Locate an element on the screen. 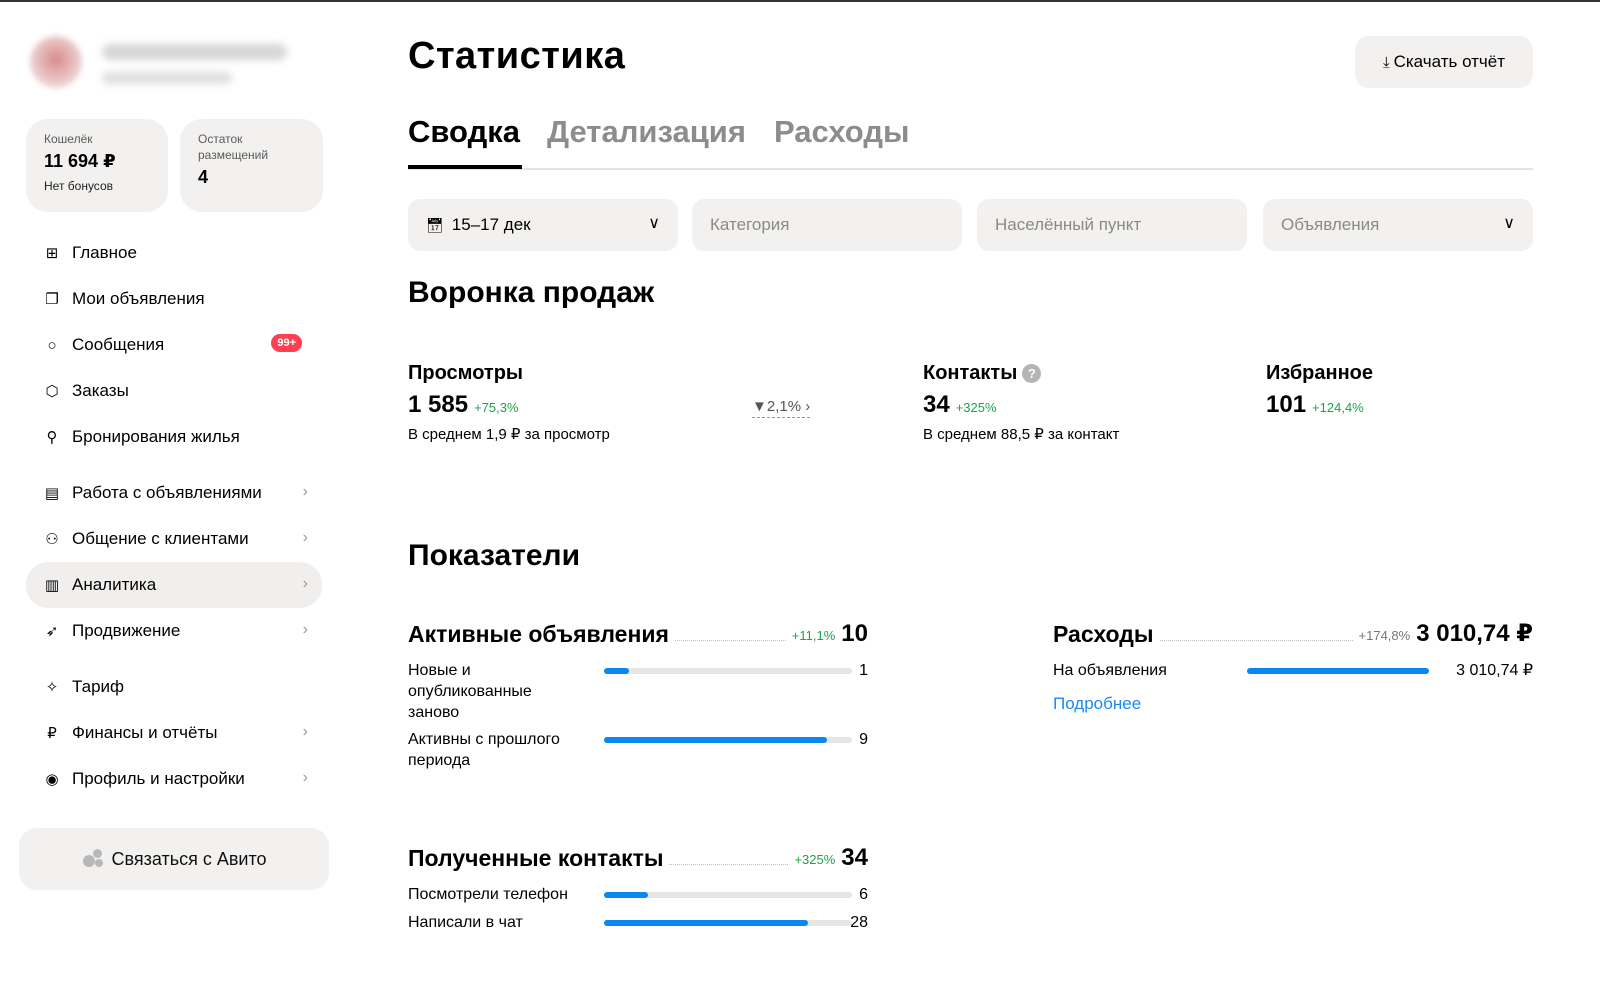  views-delta: +75,3% is located at coordinates (496, 407).